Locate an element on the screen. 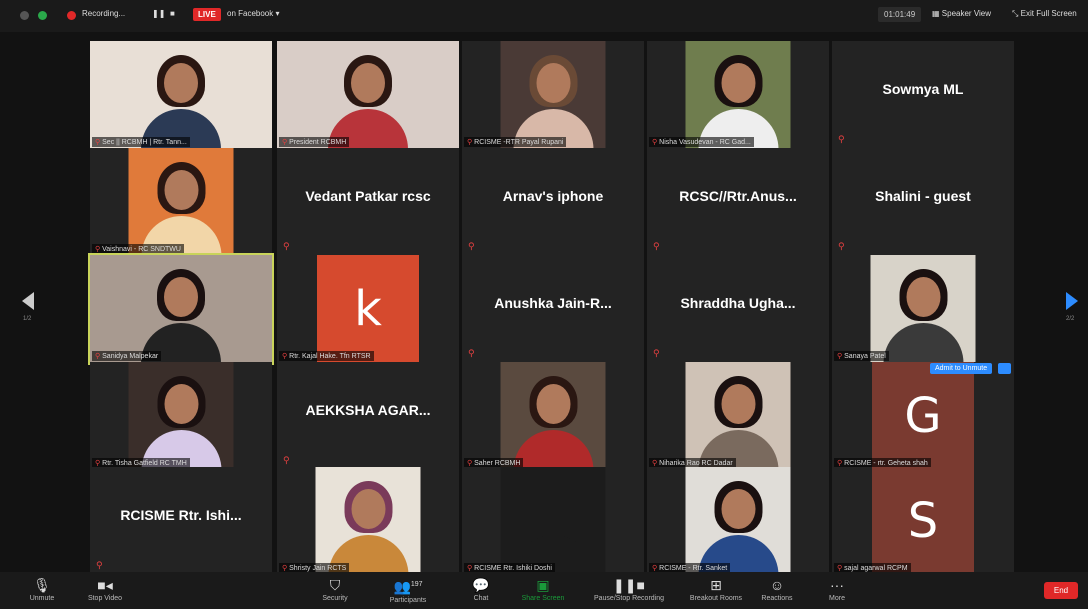 The height and width of the screenshot is (609, 1088). participant-tile: RCSC//Rtr.Anus... ⚲ is located at coordinates (738, 202).